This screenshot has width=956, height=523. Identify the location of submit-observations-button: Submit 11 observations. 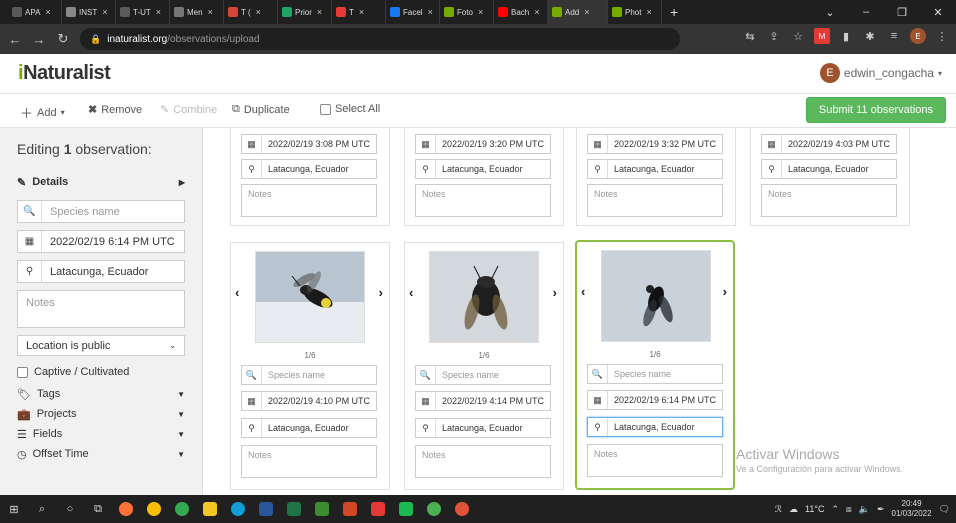
(875, 110).